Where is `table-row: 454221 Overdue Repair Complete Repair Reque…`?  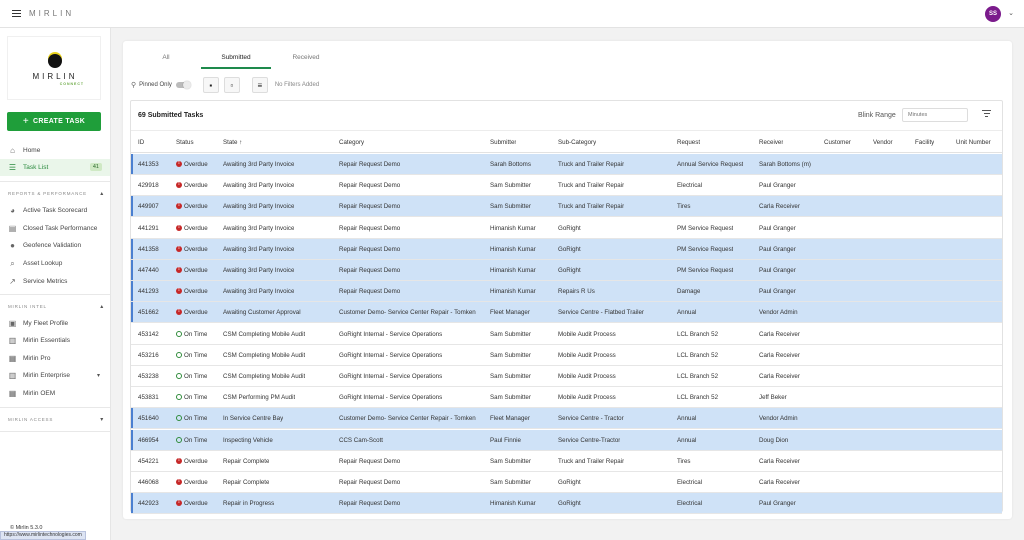 table-row: 454221 Overdue Repair Complete Repair Reque… is located at coordinates (566, 461).